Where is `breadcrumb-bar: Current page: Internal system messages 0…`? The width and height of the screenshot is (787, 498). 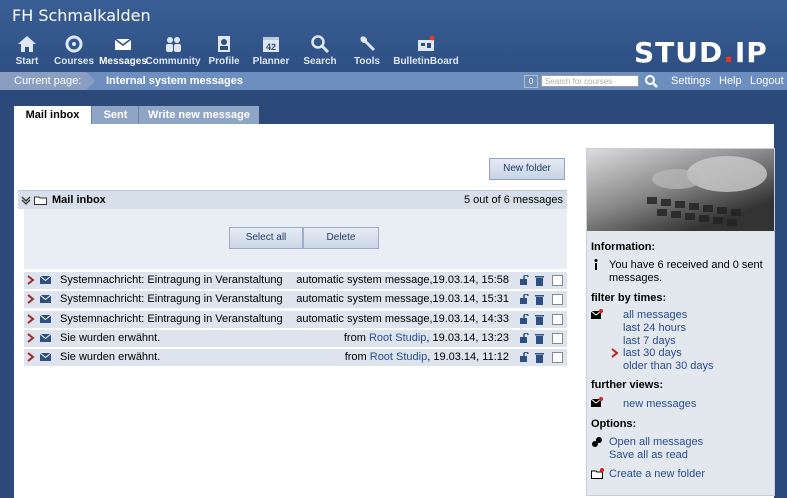 breadcrumb-bar: Current page: Internal system messages 0… is located at coordinates (393, 81).